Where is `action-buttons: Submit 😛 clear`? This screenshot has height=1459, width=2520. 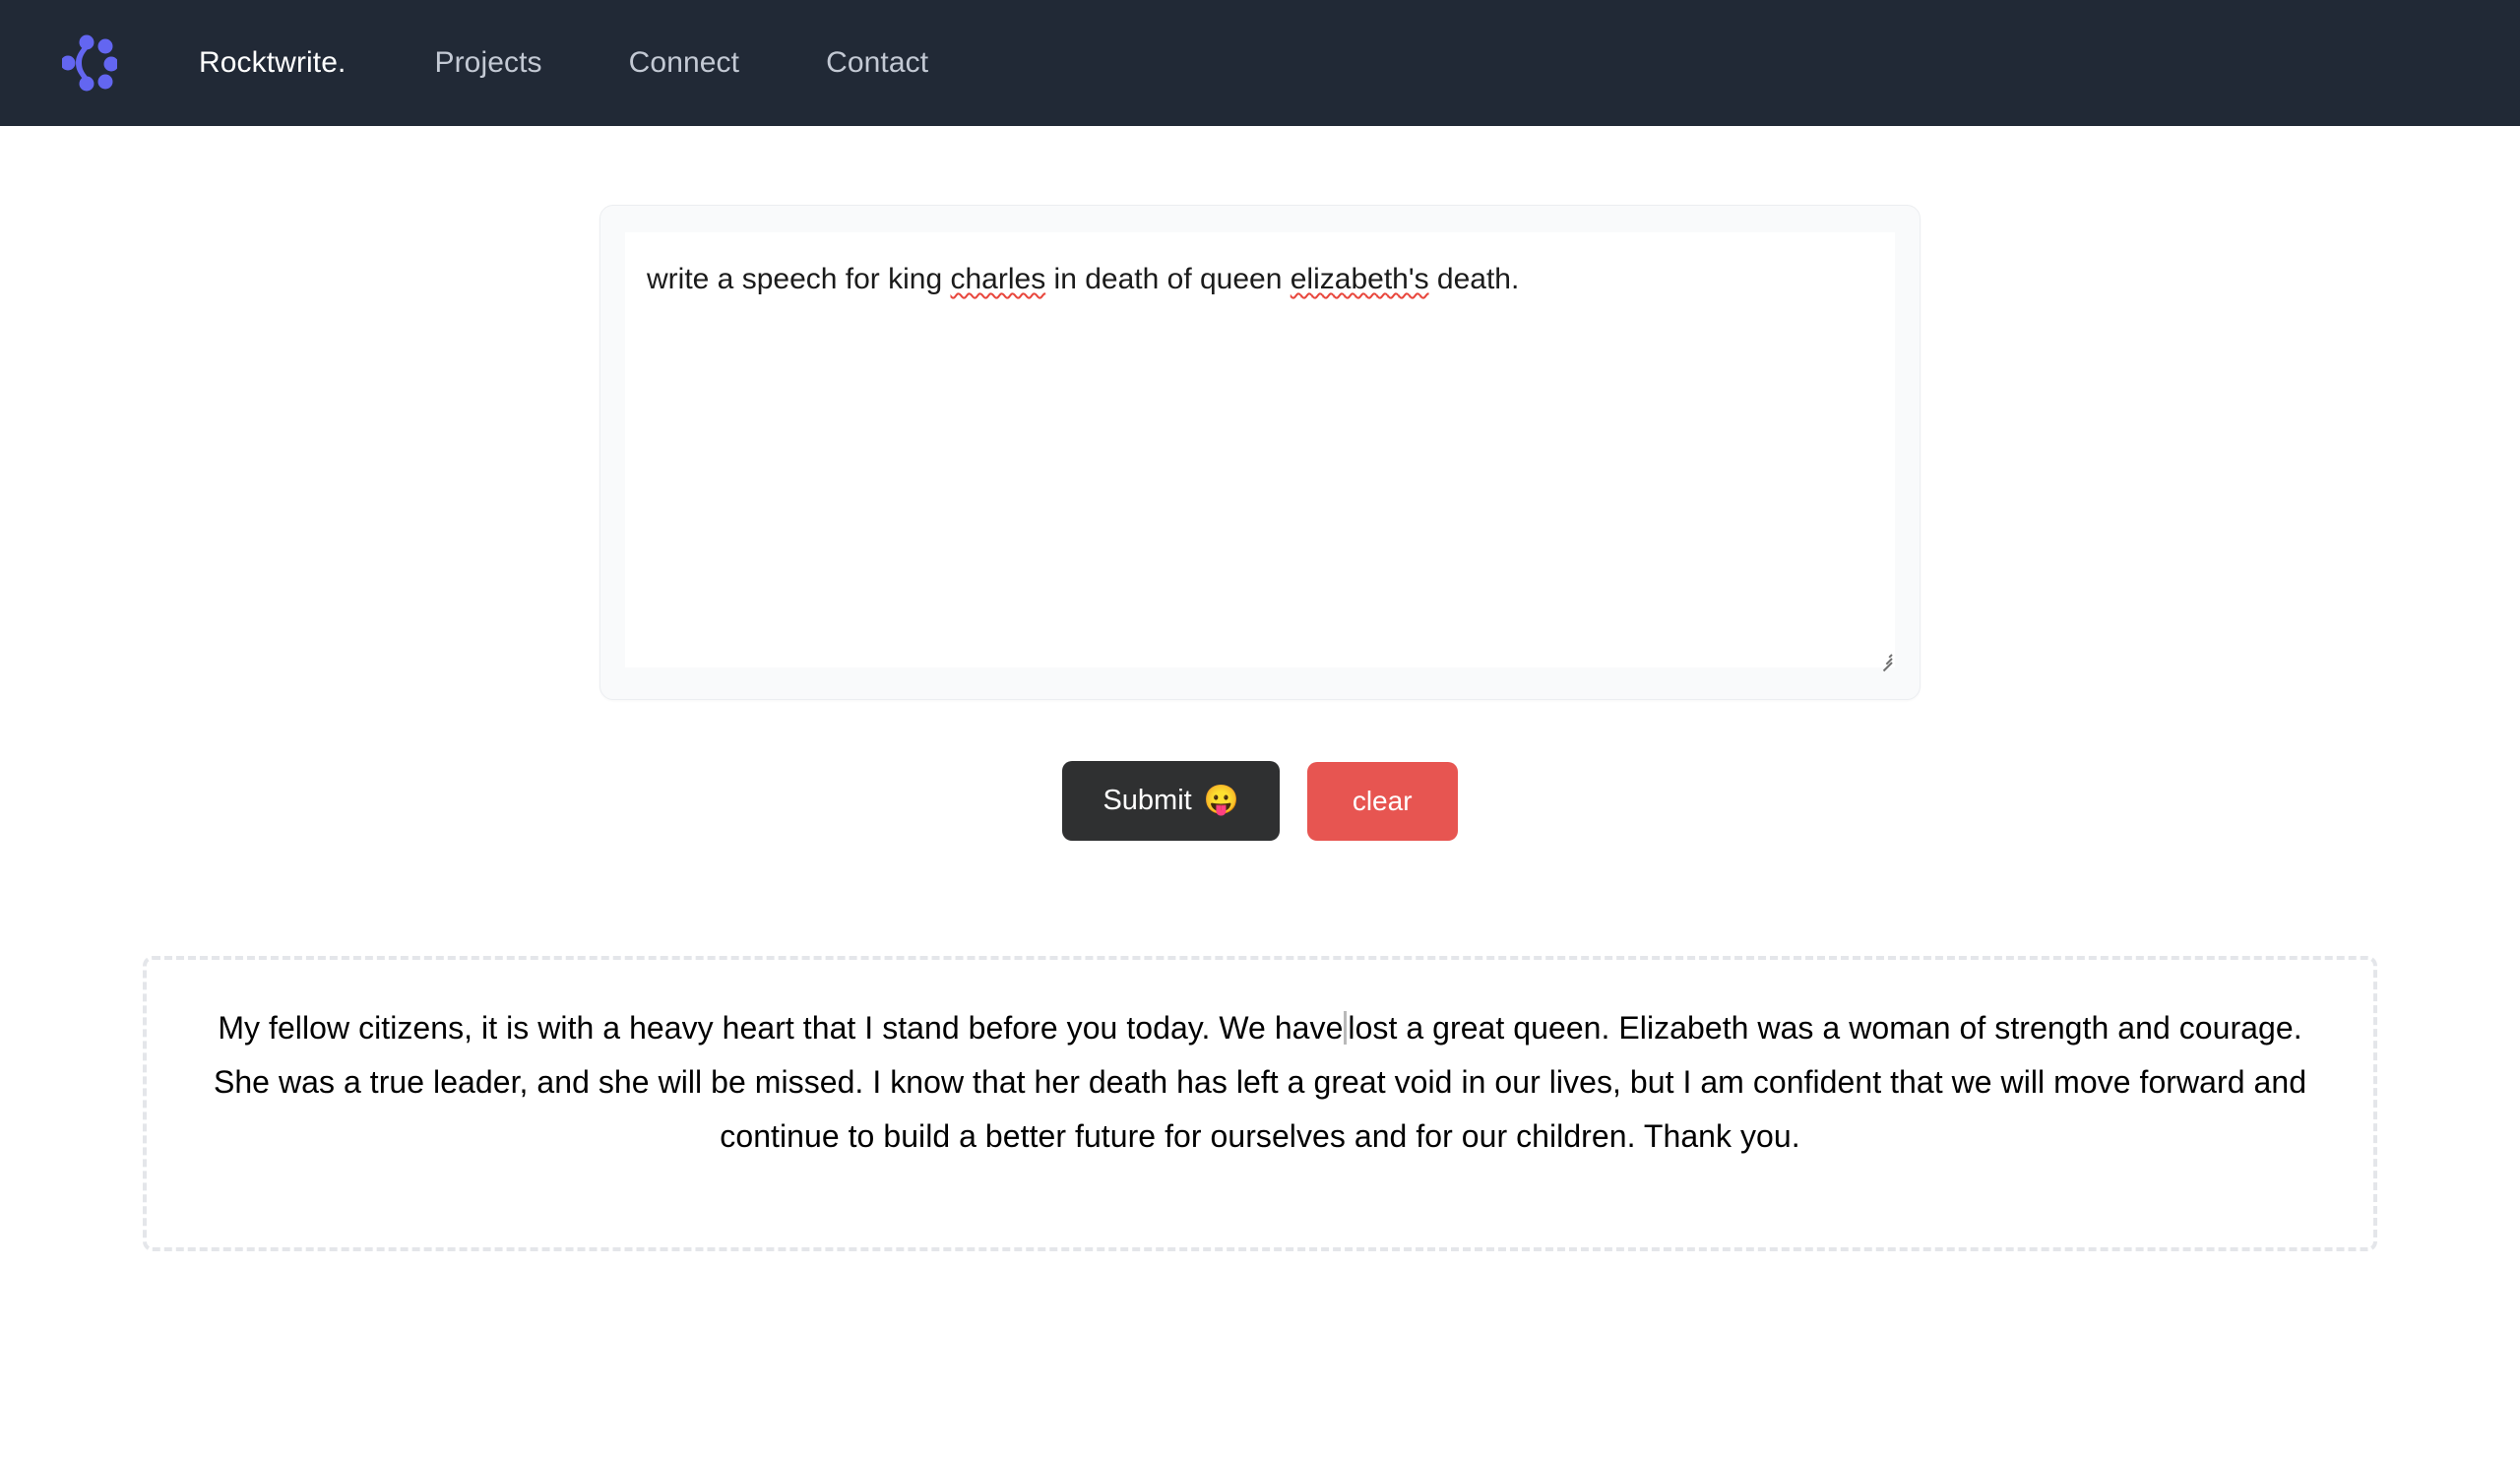 action-buttons: Submit 😛 clear is located at coordinates (1260, 801).